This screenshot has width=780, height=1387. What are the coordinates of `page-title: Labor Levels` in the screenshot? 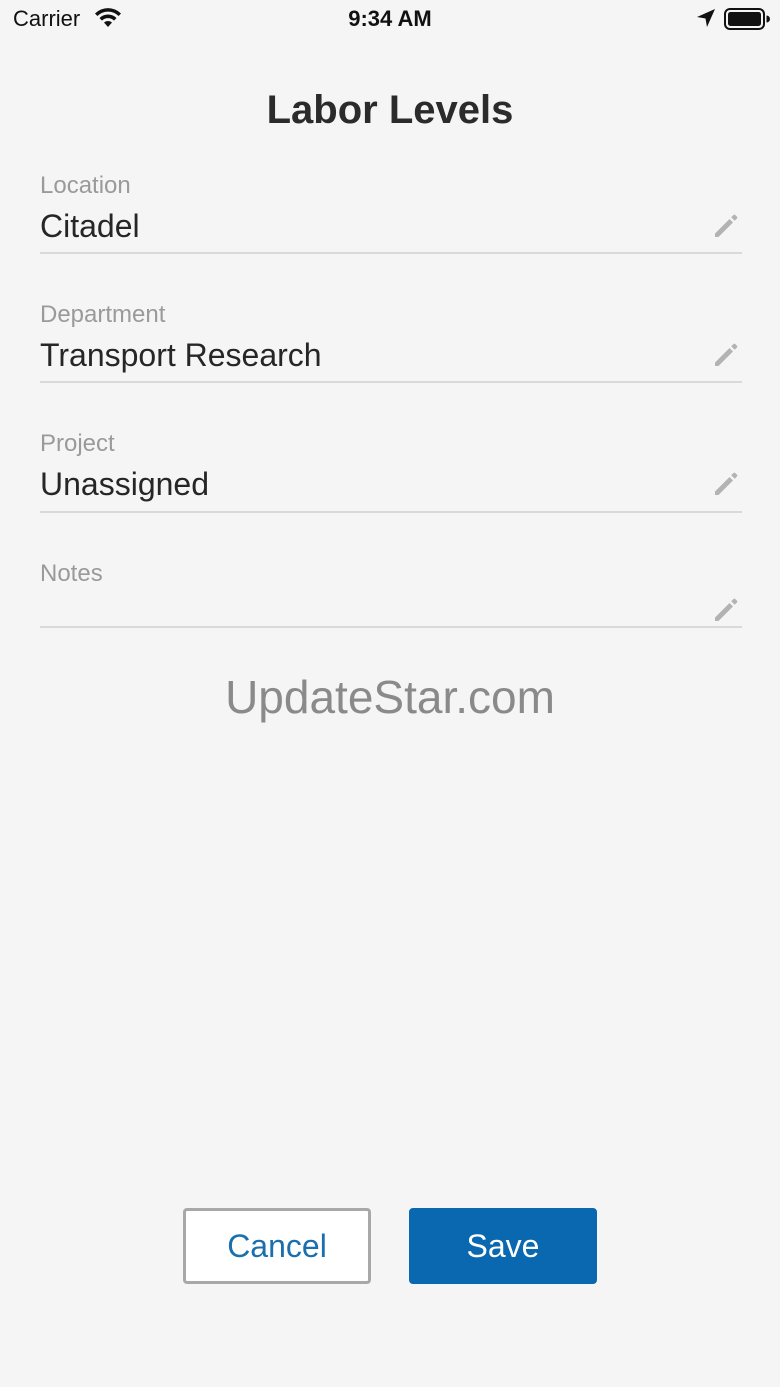 It's located at (390, 110).